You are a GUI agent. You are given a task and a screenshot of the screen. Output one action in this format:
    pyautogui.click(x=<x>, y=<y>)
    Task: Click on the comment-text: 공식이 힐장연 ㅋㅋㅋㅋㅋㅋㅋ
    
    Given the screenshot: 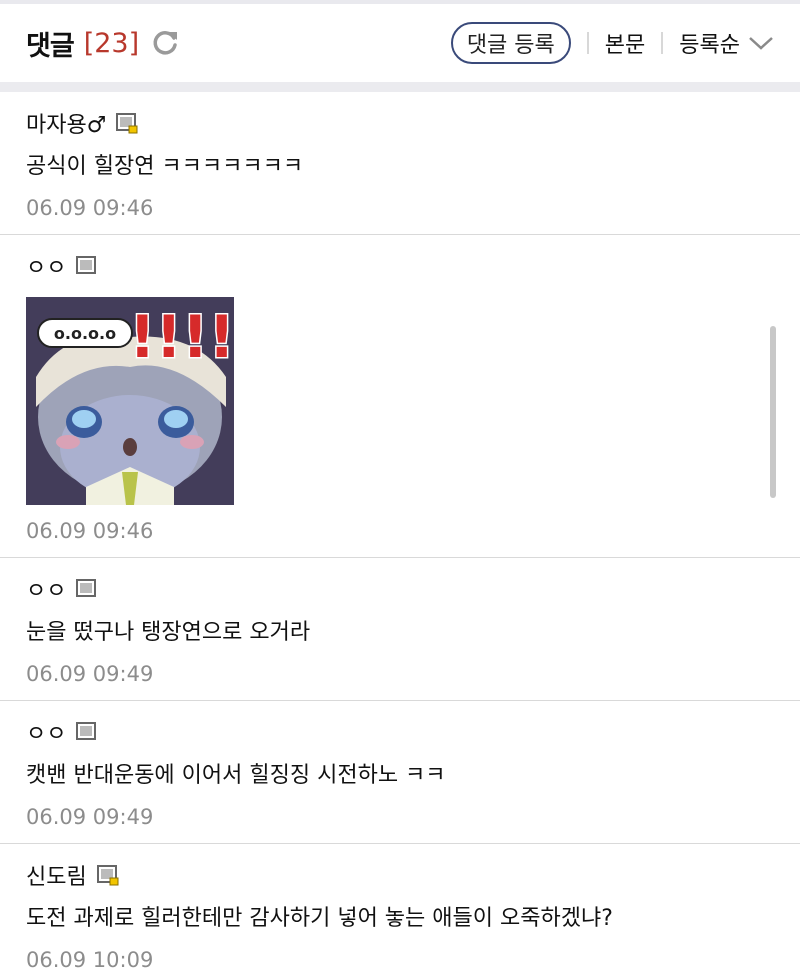 What is the action you would take?
    pyautogui.click(x=165, y=166)
    